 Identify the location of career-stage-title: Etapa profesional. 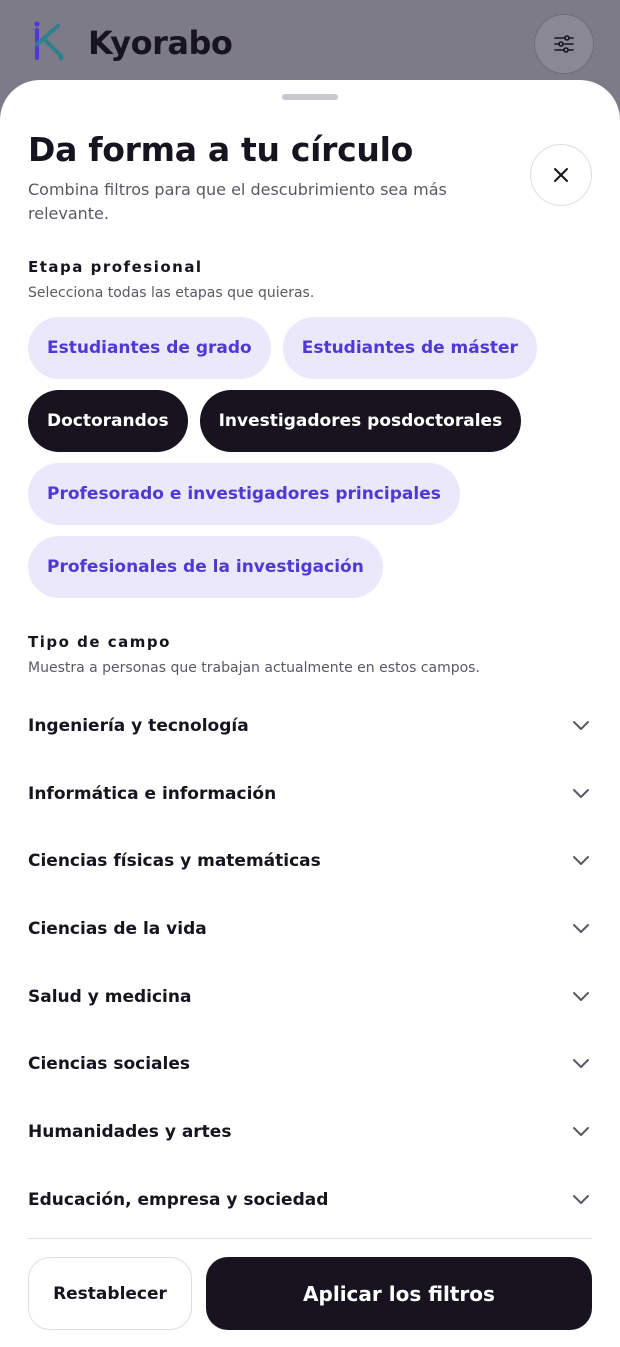
(115, 267).